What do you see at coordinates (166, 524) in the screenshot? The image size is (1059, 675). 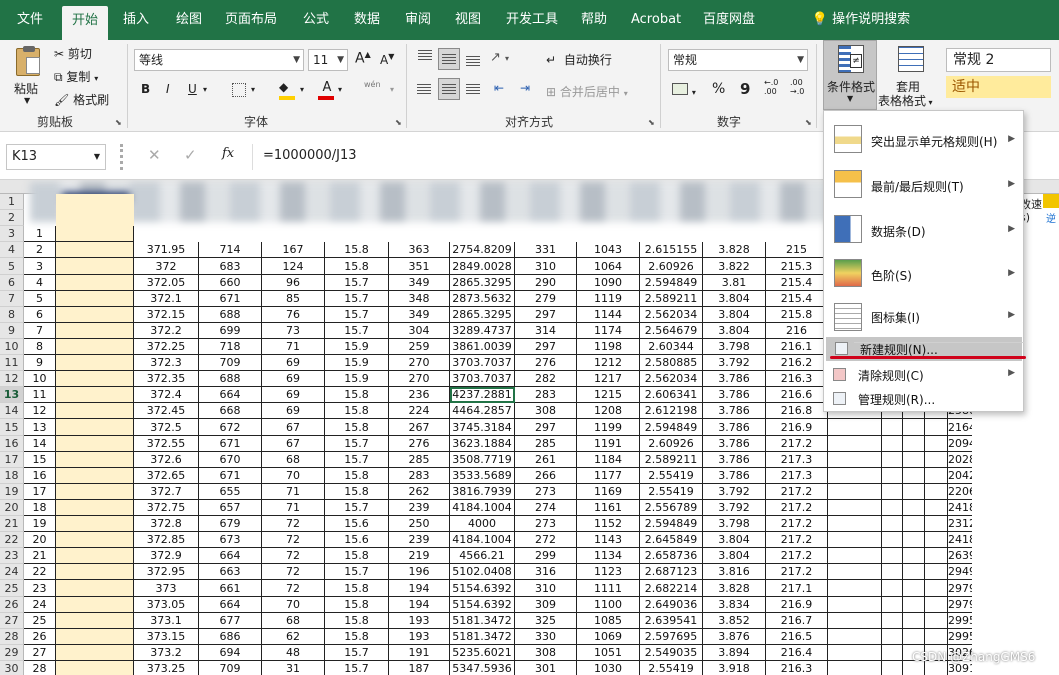 I see `table-cell: 372.8` at bounding box center [166, 524].